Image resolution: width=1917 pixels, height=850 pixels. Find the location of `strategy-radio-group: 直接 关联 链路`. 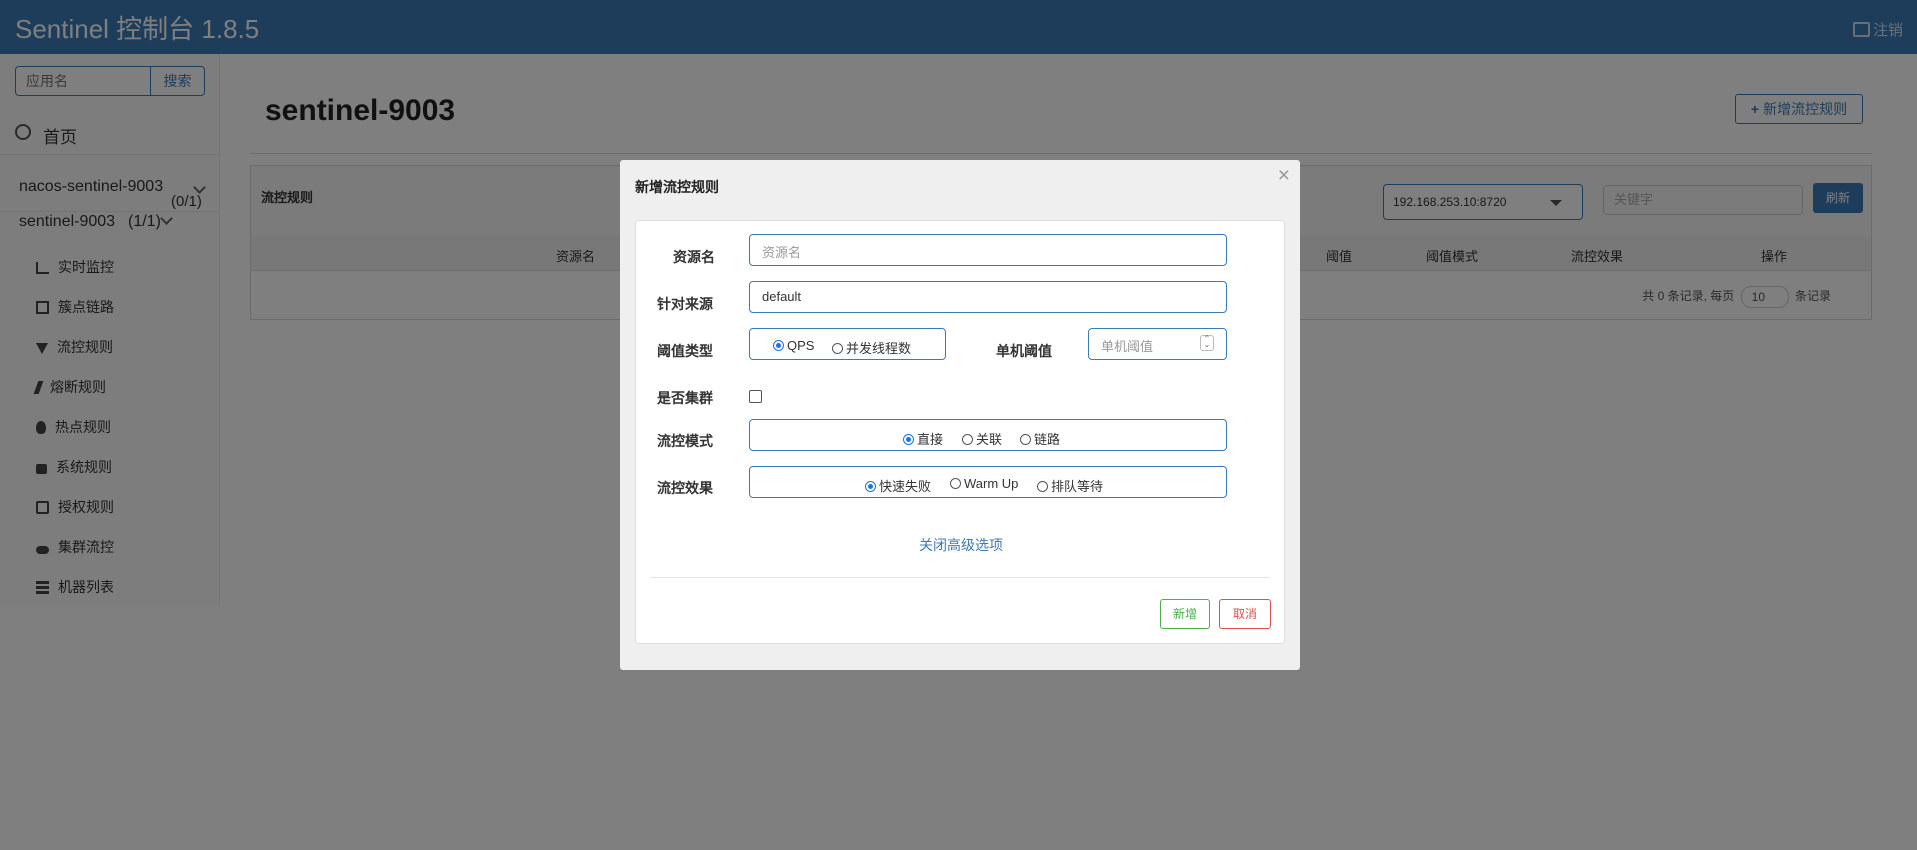

strategy-radio-group: 直接 关联 链路 is located at coordinates (988, 435).